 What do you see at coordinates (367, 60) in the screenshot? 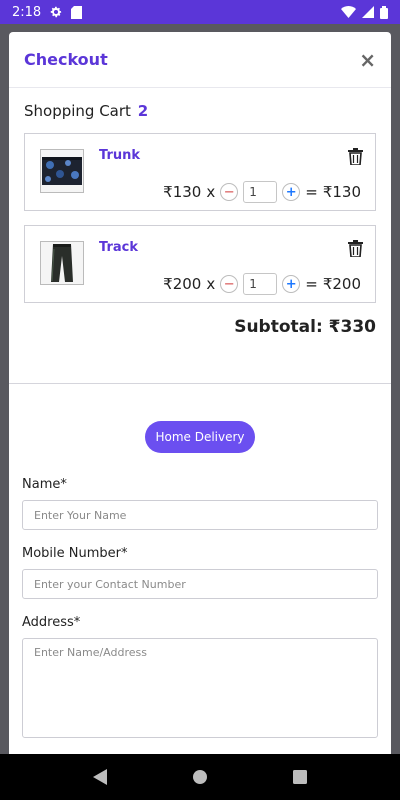
I see `close-button: ×` at bounding box center [367, 60].